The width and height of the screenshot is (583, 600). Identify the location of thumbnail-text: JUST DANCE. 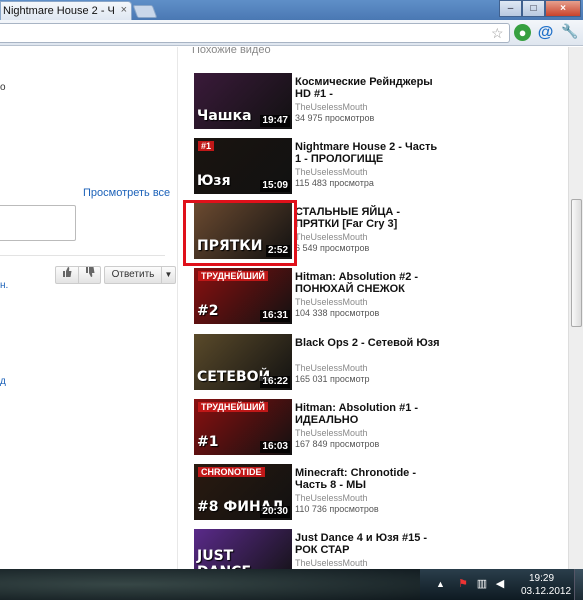
(224, 558).